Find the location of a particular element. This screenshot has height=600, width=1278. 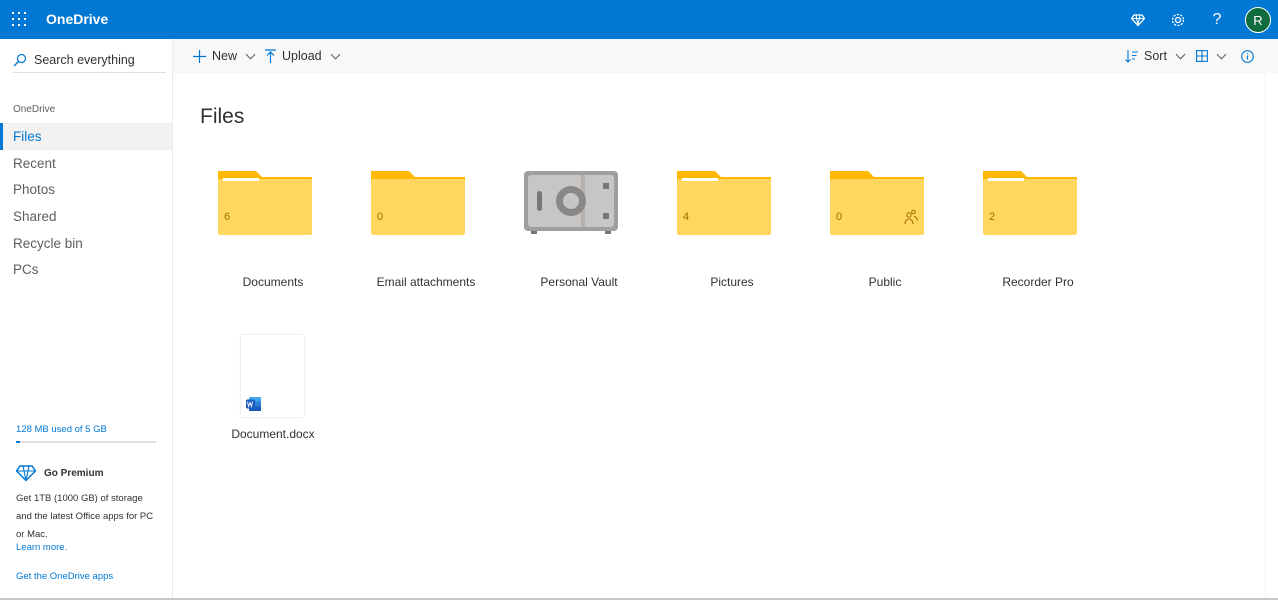

plus-icon is located at coordinates (199, 56).